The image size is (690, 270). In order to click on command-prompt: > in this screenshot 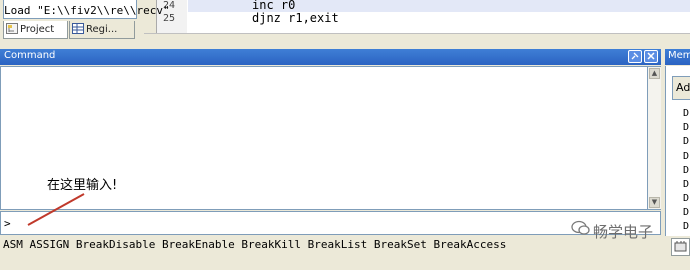, I will do `click(7, 223)`.